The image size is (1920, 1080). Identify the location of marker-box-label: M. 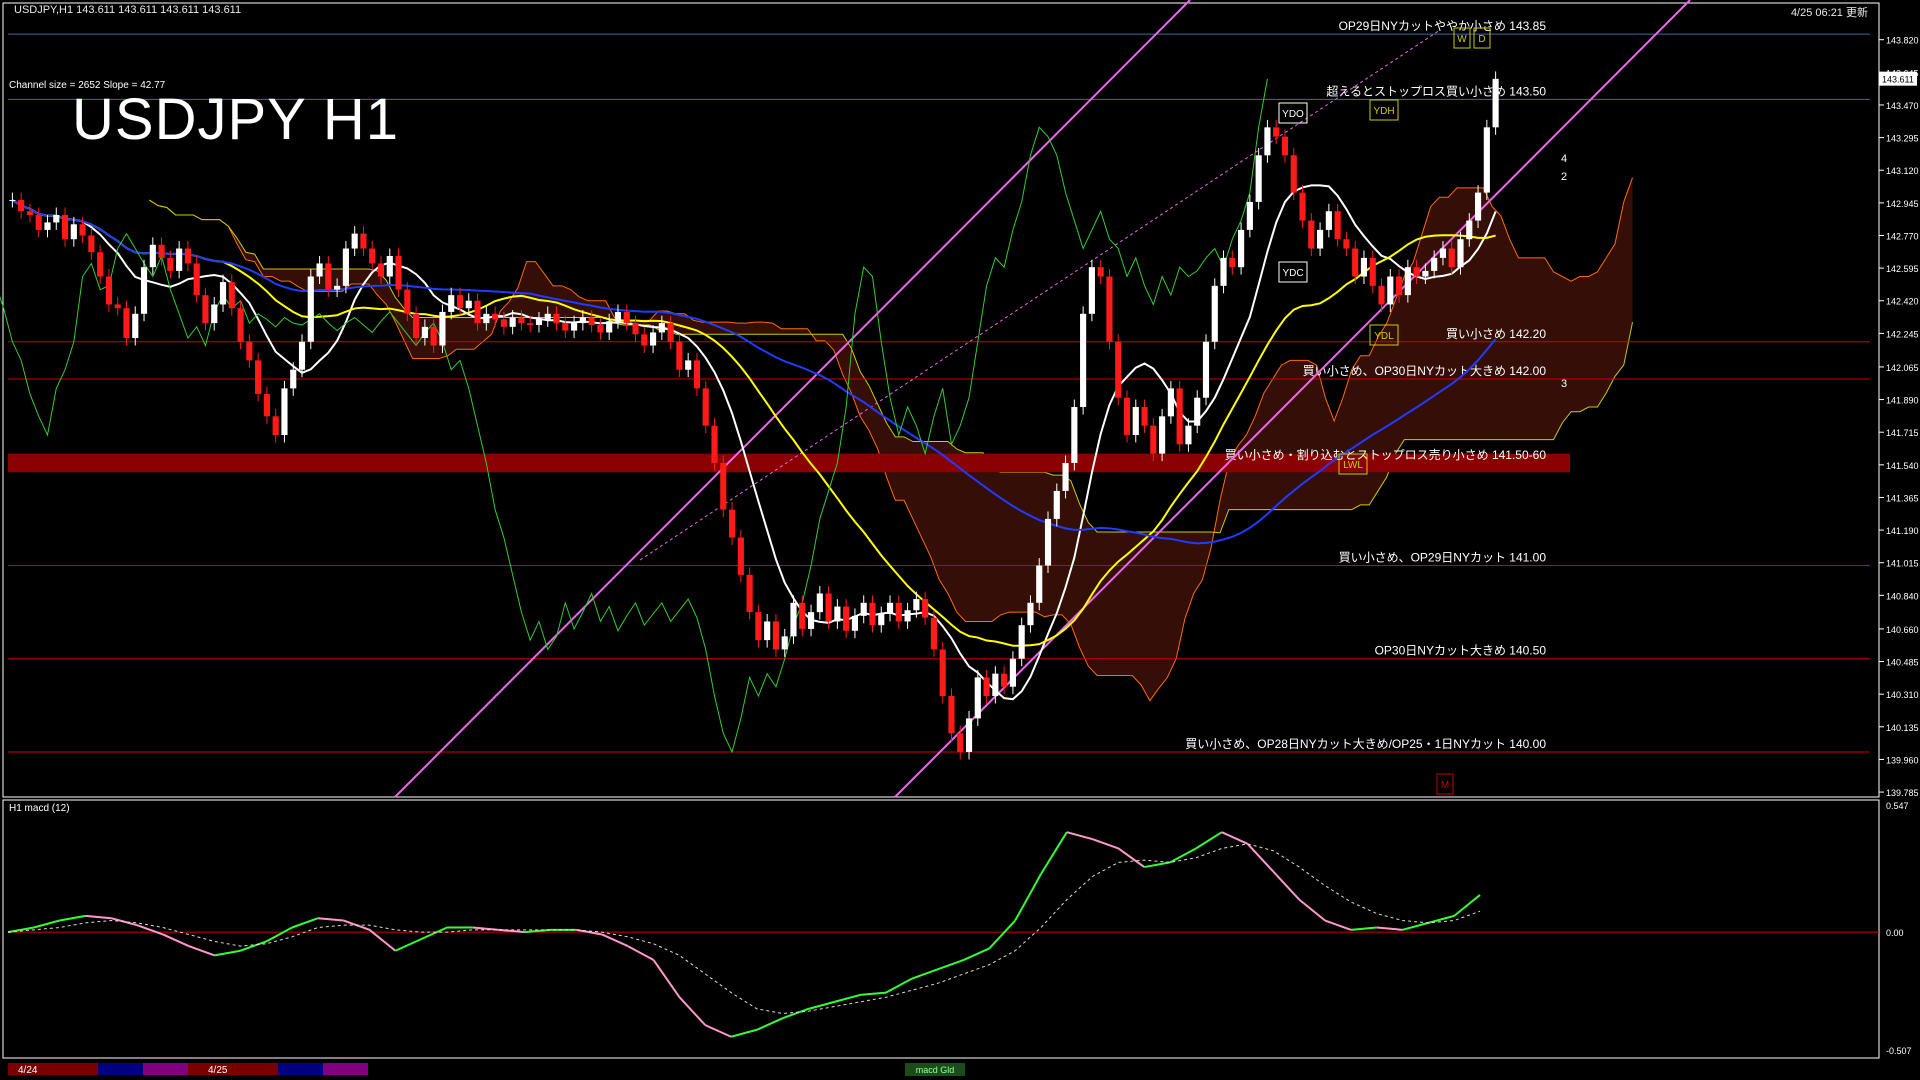
(1445, 785).